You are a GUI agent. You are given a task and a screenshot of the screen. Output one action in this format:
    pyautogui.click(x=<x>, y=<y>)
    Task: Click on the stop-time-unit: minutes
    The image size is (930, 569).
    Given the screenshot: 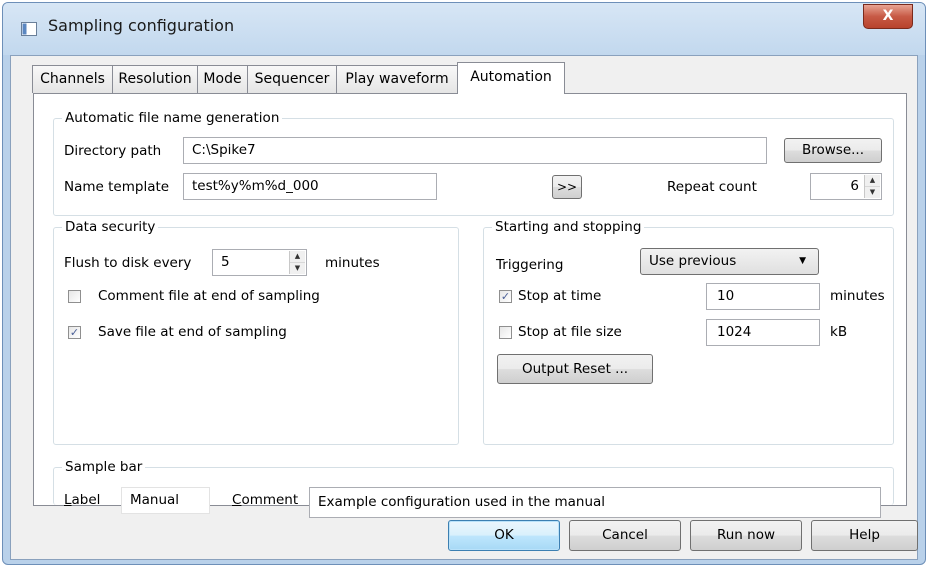 What is the action you would take?
    pyautogui.click(x=857, y=296)
    